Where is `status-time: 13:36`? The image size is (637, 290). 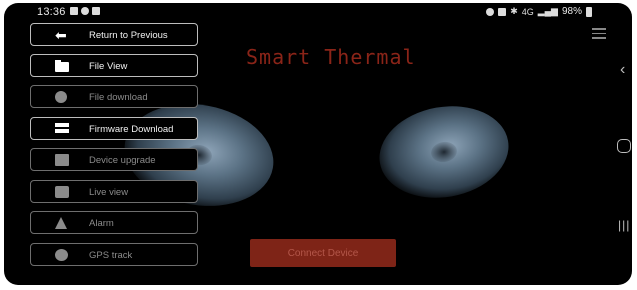
status-time: 13:36 is located at coordinates (51, 12).